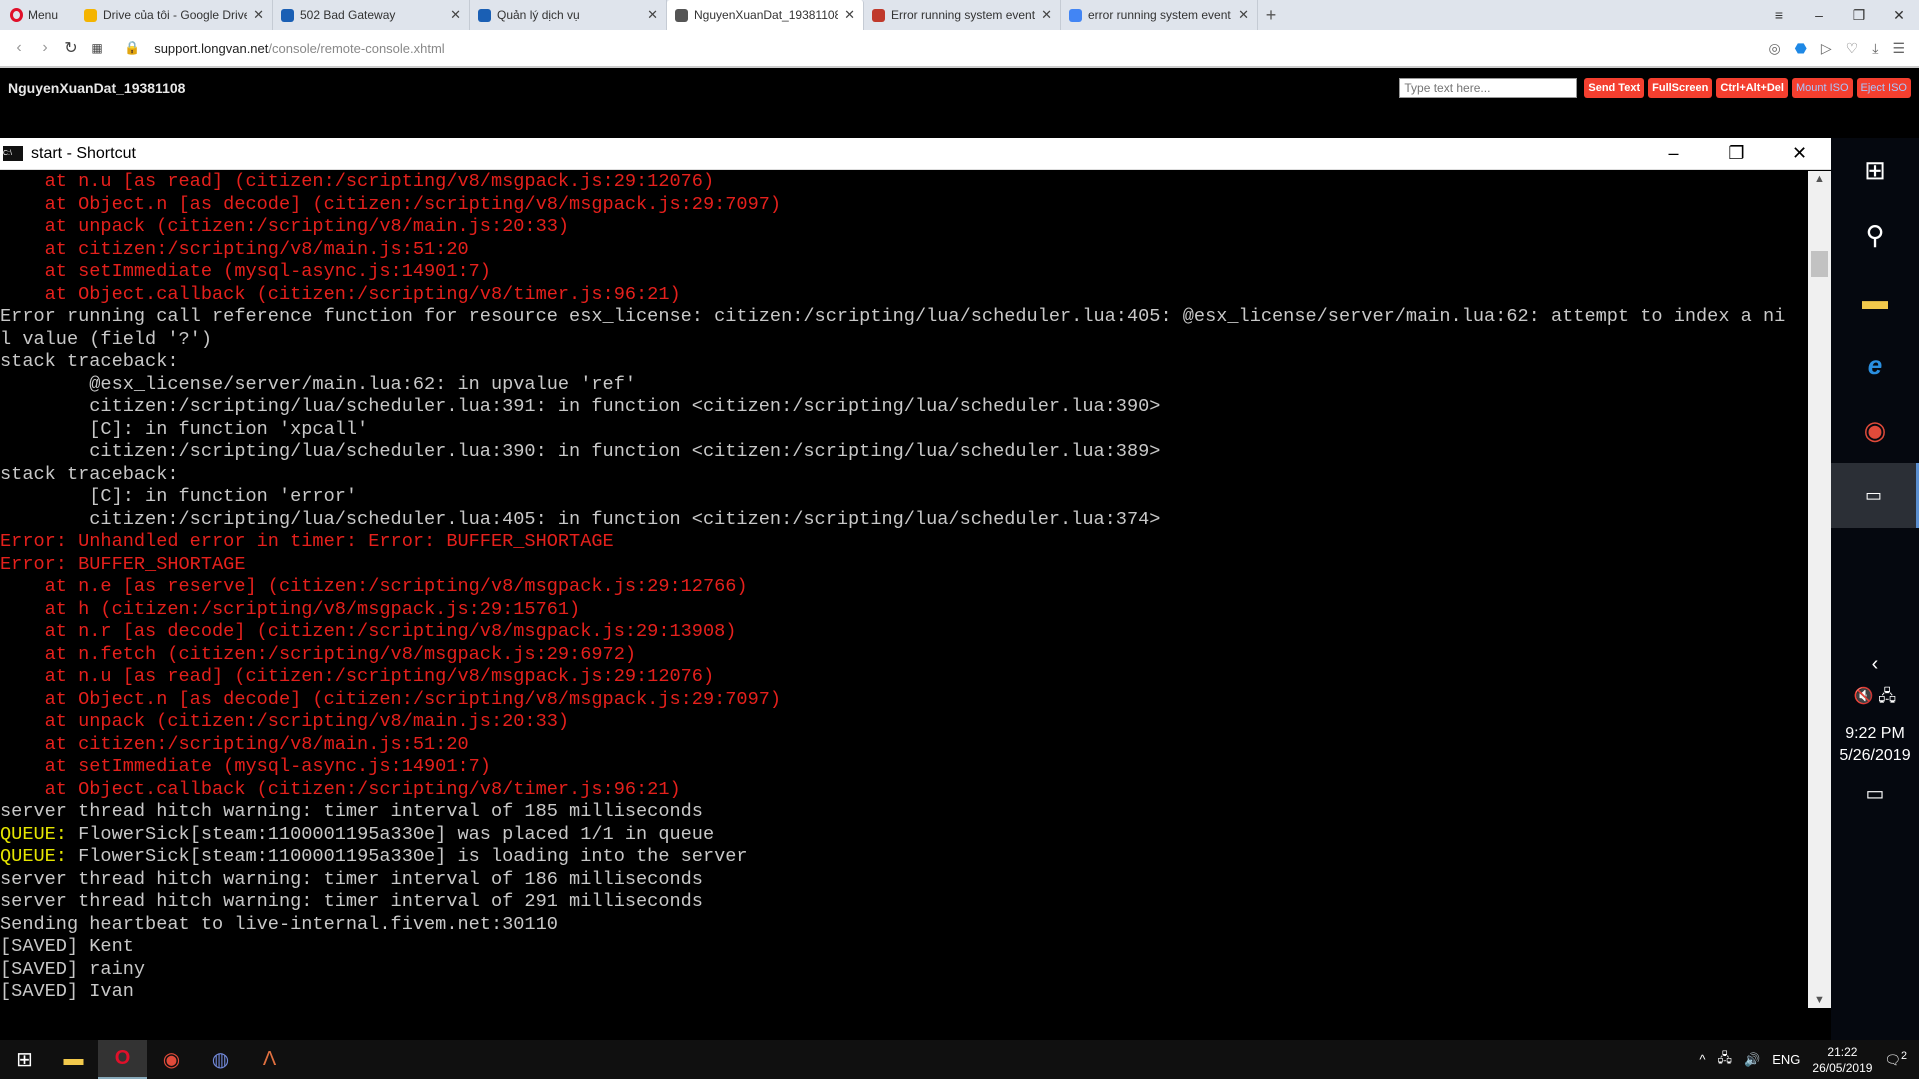 This screenshot has width=1919, height=1079. Describe the element at coordinates (1488, 88) in the screenshot. I see `send-text-input` at that location.